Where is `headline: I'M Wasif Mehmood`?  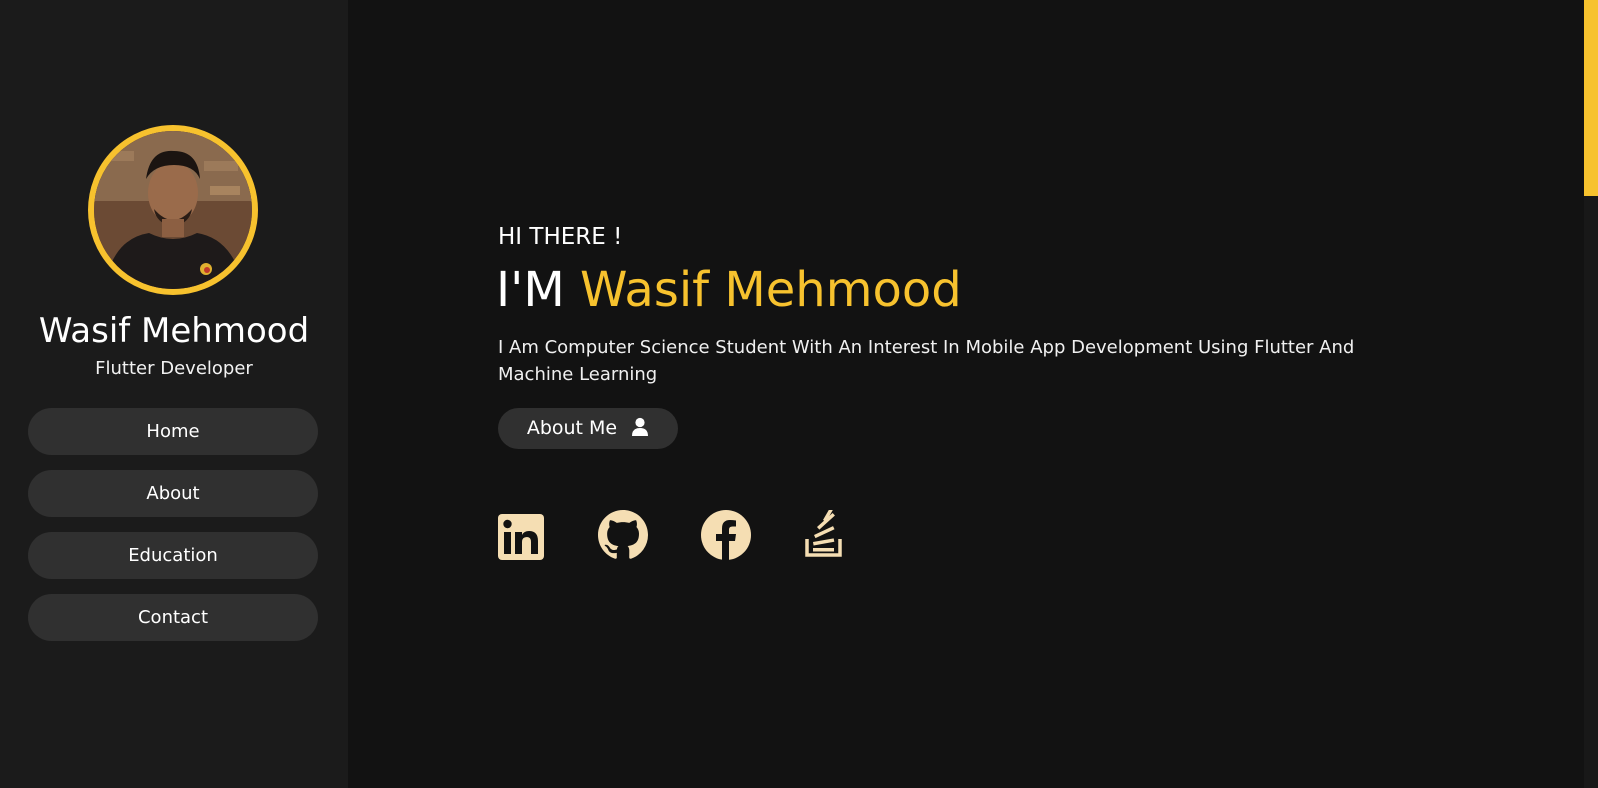
headline: I'M Wasif Mehmood is located at coordinates (729, 290).